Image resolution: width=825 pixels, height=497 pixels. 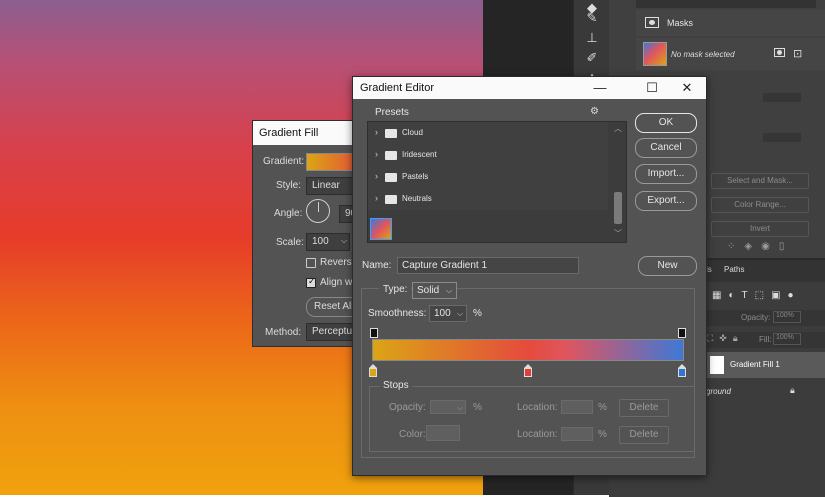 What do you see at coordinates (765, 318) in the screenshot?
I see `blend-opacity-row: Opacity: 100%` at bounding box center [765, 318].